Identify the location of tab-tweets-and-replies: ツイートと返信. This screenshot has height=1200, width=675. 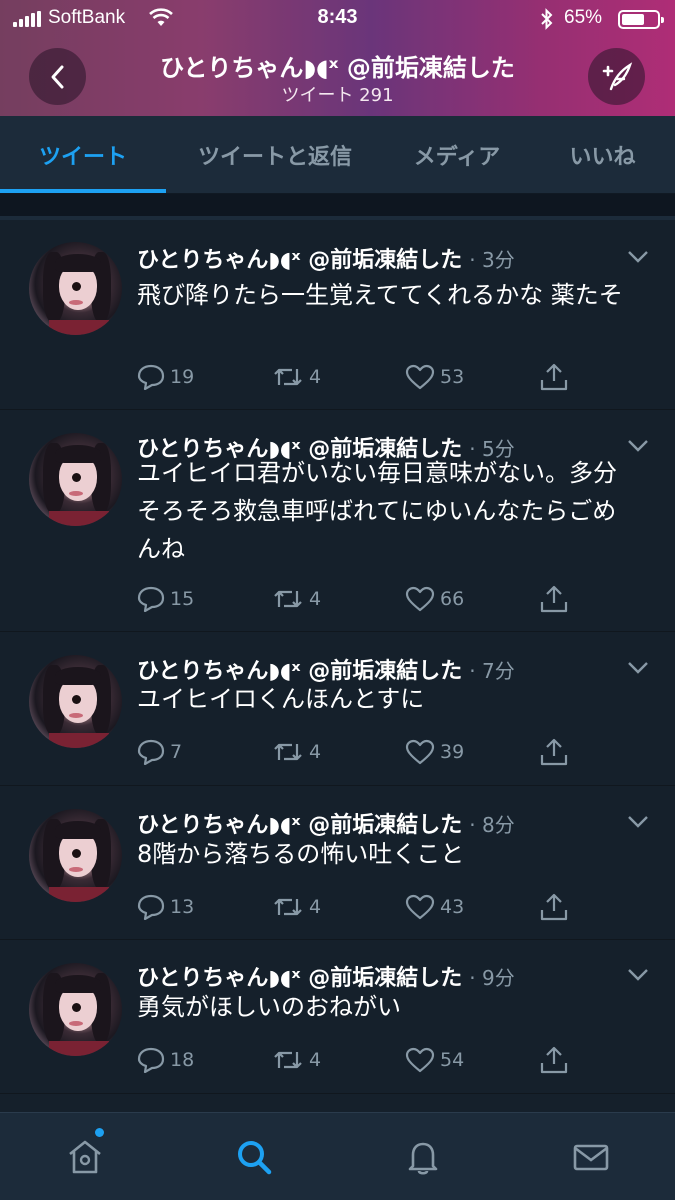
(275, 155).